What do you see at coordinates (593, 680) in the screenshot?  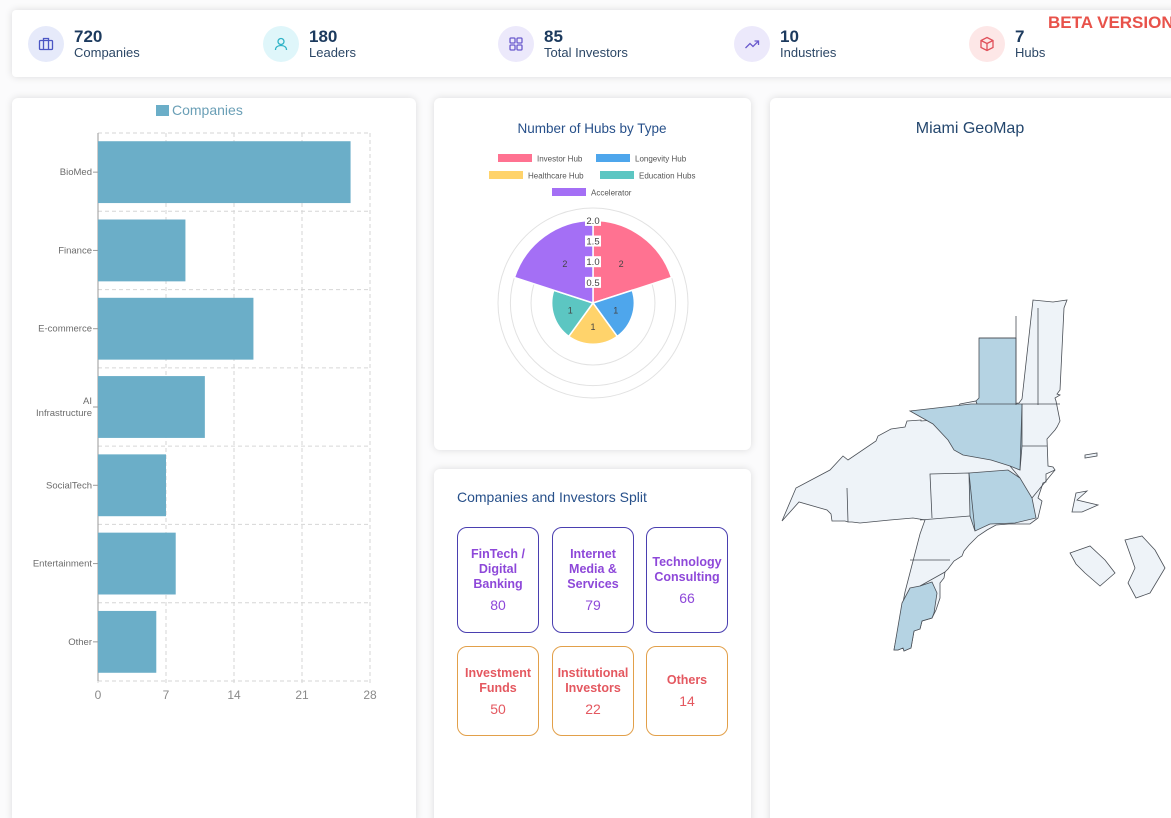 I see `split-name: Institutional Investors` at bounding box center [593, 680].